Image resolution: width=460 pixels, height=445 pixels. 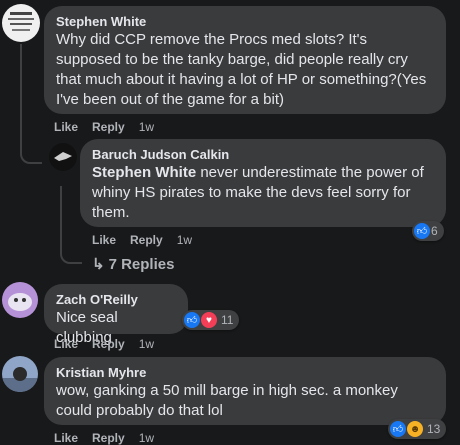 I want to click on reaction-summary: 👍︎ 6, so click(x=428, y=231).